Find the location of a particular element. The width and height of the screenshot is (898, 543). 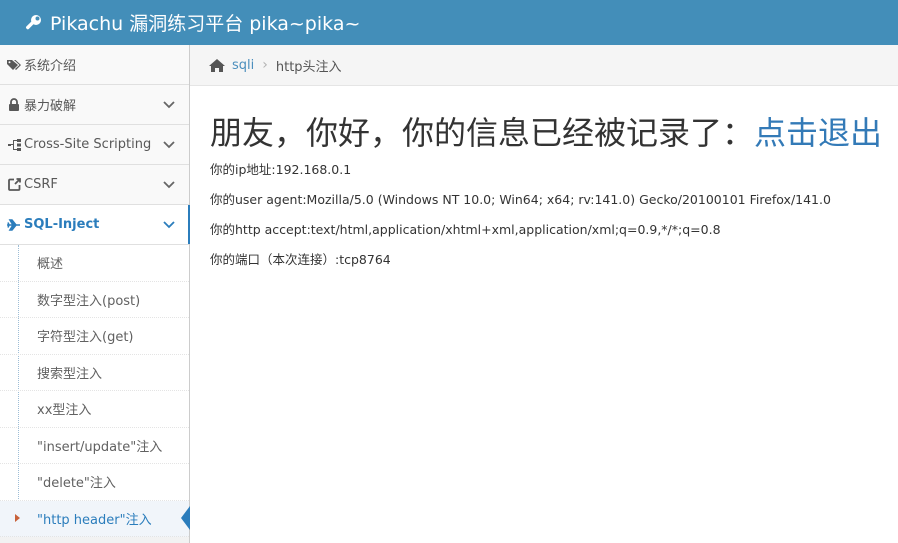

sidebar-item-xss: Cross-Site Scripting is located at coordinates (94, 145).